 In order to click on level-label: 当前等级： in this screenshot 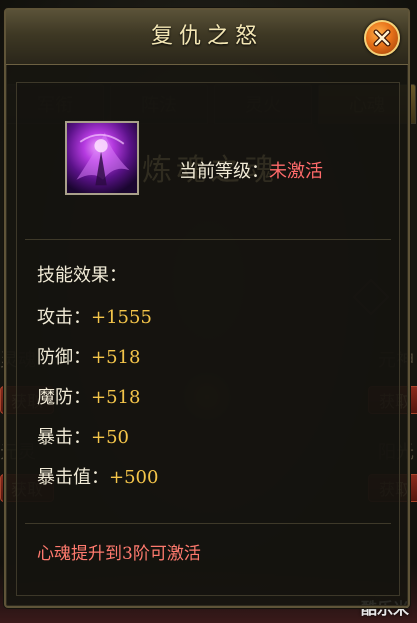, I will do `click(224, 171)`.